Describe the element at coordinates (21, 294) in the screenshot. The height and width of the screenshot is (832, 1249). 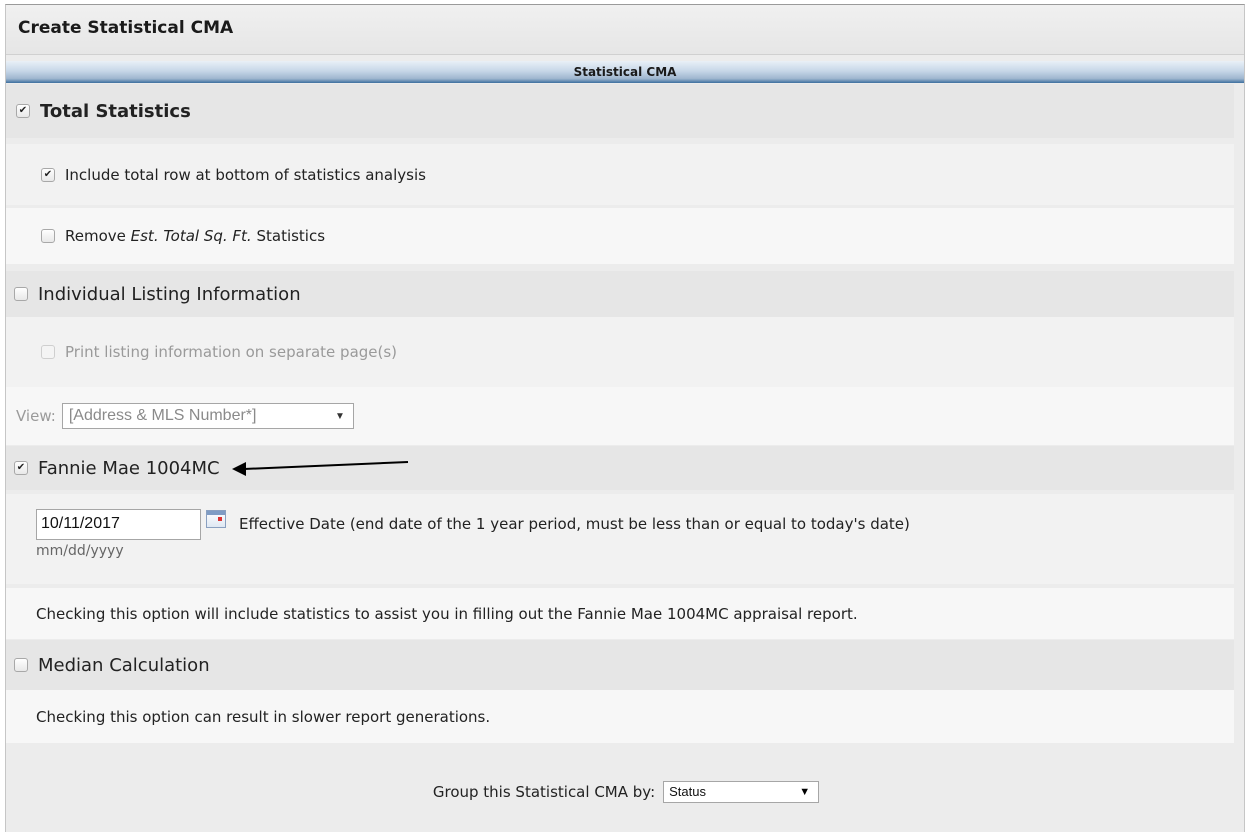
I see `individual-listing-checkbox` at that location.